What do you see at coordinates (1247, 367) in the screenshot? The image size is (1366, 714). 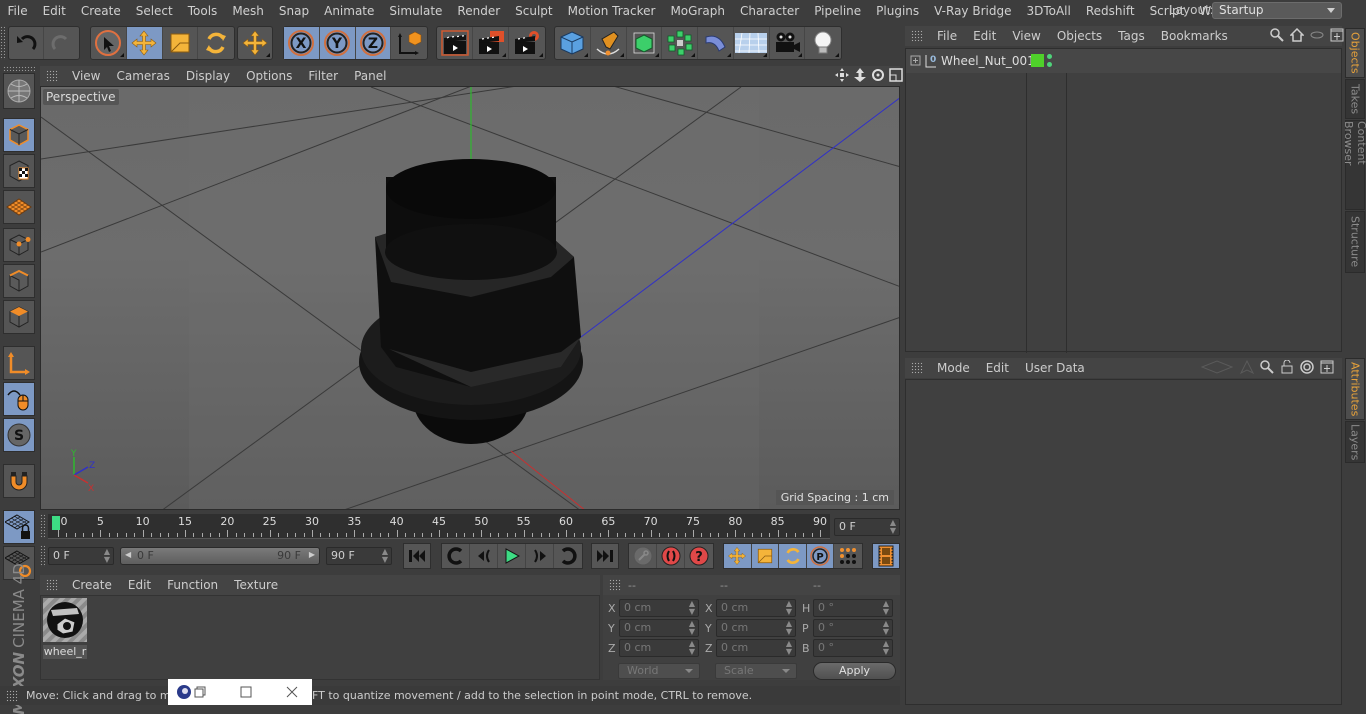 I see `up-icon` at bounding box center [1247, 367].